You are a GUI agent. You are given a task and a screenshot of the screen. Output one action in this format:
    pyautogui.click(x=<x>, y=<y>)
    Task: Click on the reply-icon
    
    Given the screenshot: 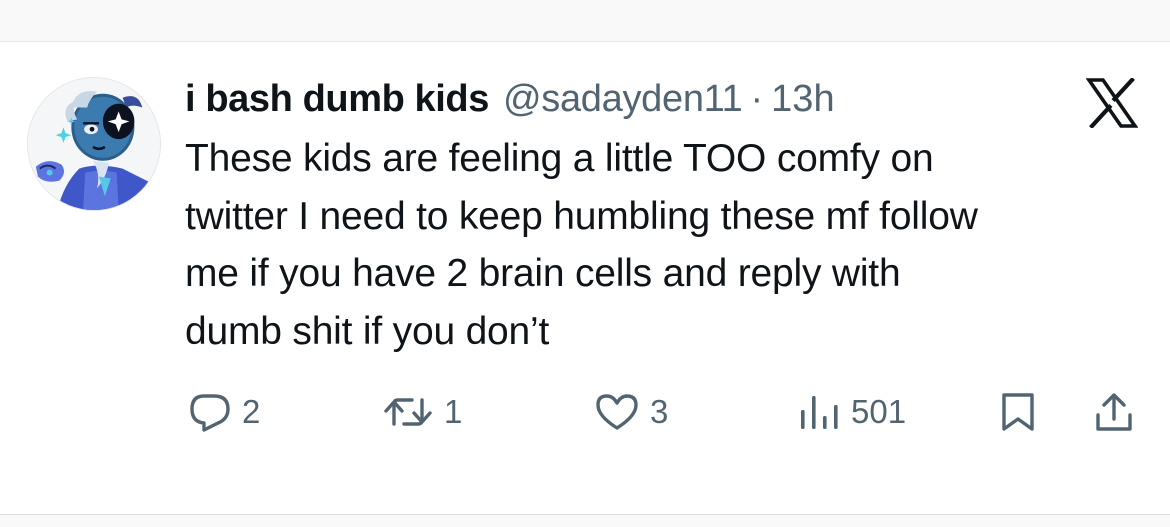 What is the action you would take?
    pyautogui.click(x=210, y=413)
    